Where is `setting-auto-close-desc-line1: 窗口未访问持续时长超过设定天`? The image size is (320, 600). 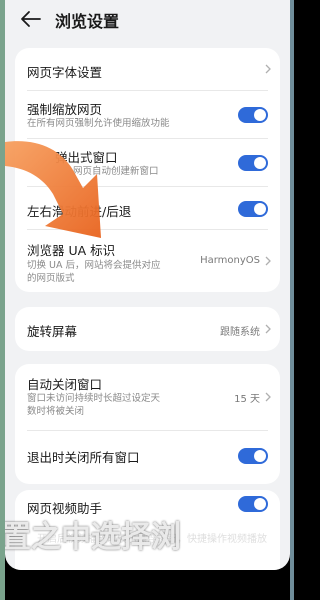
setting-auto-close-desc-line1: 窗口未访问持续时长超过设定天 is located at coordinates (94, 398).